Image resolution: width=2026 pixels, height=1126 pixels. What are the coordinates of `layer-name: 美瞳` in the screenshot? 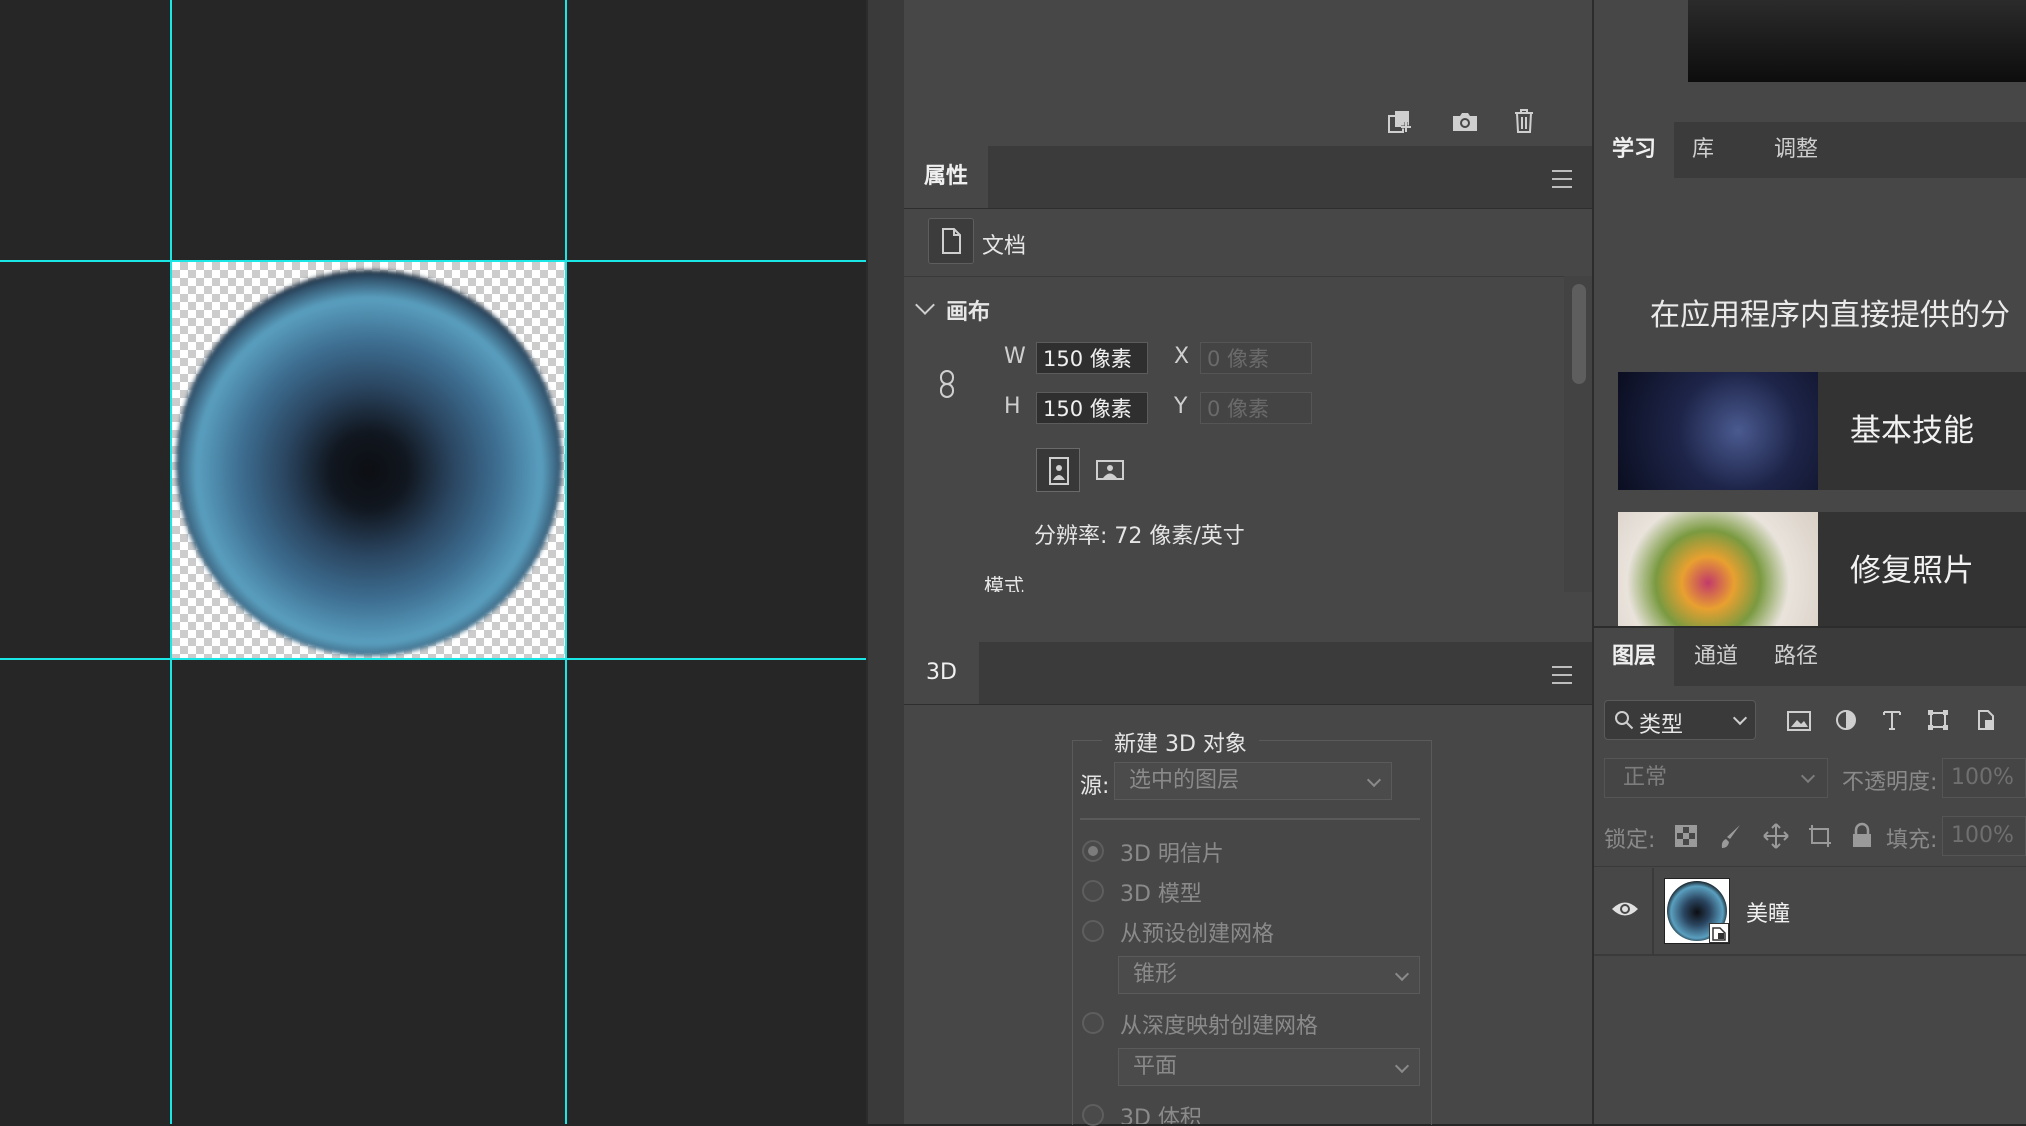 It's located at (1768, 912).